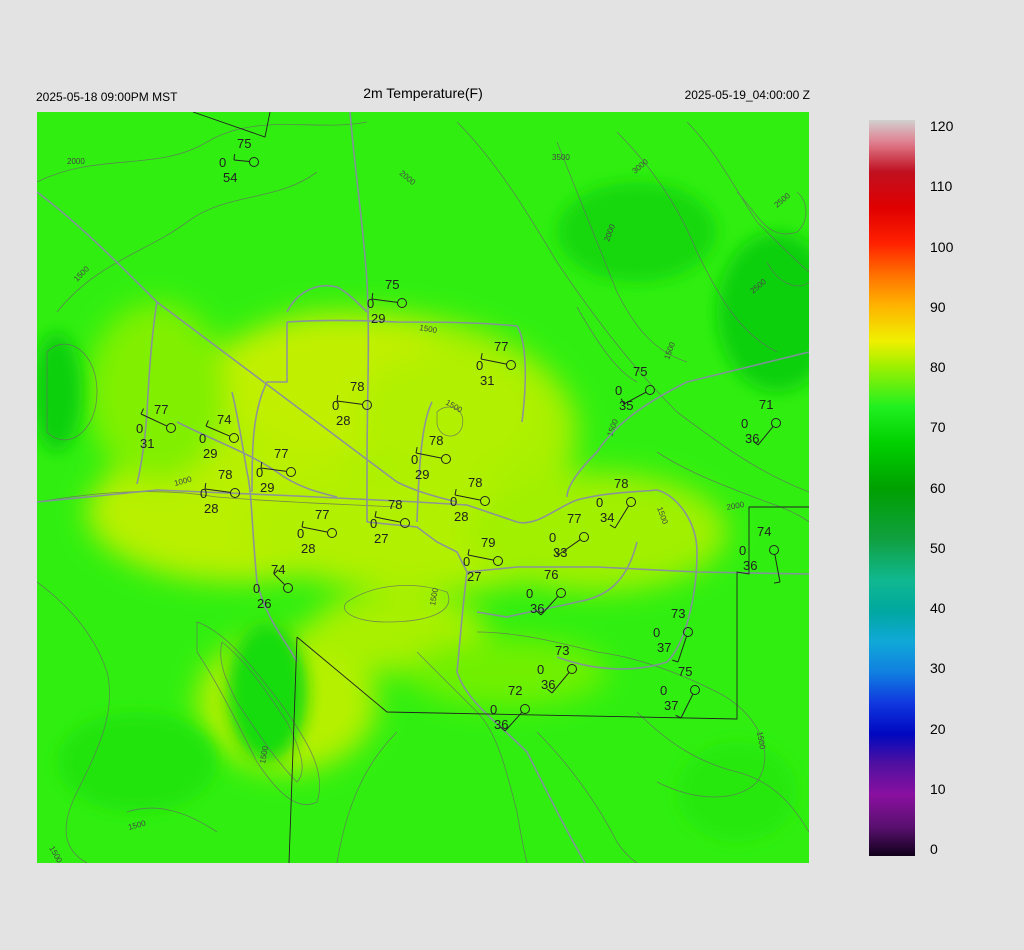 Image resolution: width=1024 pixels, height=950 pixels. What do you see at coordinates (938, 728) in the screenshot?
I see `colorbar-tick-label: 20` at bounding box center [938, 728].